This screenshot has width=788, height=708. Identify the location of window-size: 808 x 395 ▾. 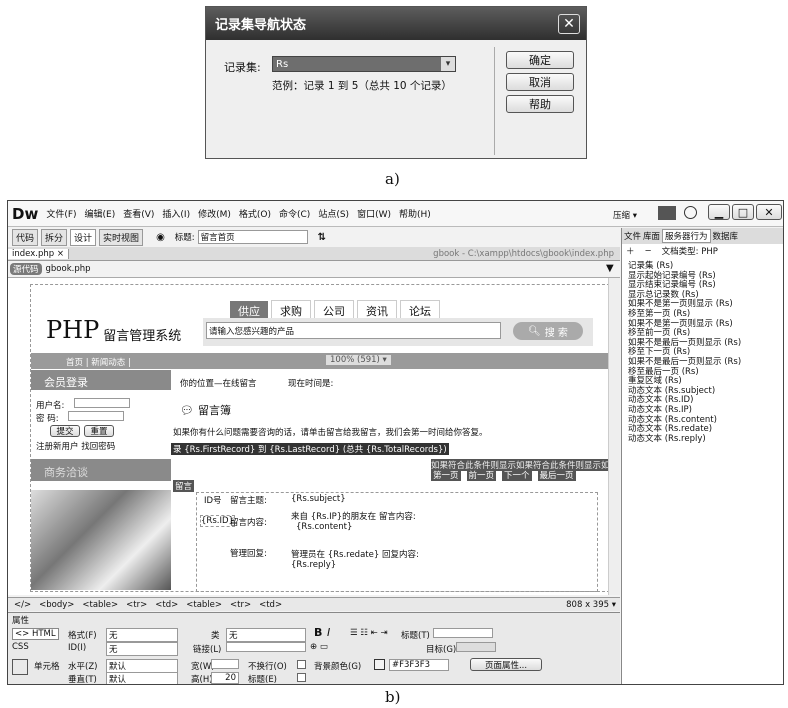
(593, 605).